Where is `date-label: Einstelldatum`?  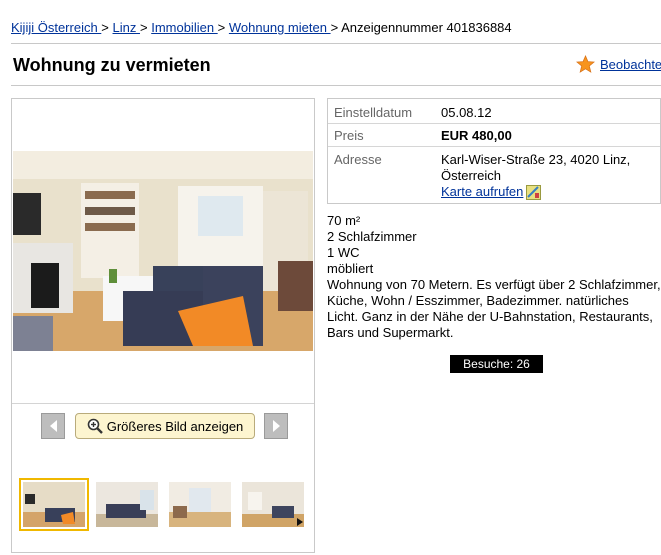 date-label: Einstelldatum is located at coordinates (373, 112).